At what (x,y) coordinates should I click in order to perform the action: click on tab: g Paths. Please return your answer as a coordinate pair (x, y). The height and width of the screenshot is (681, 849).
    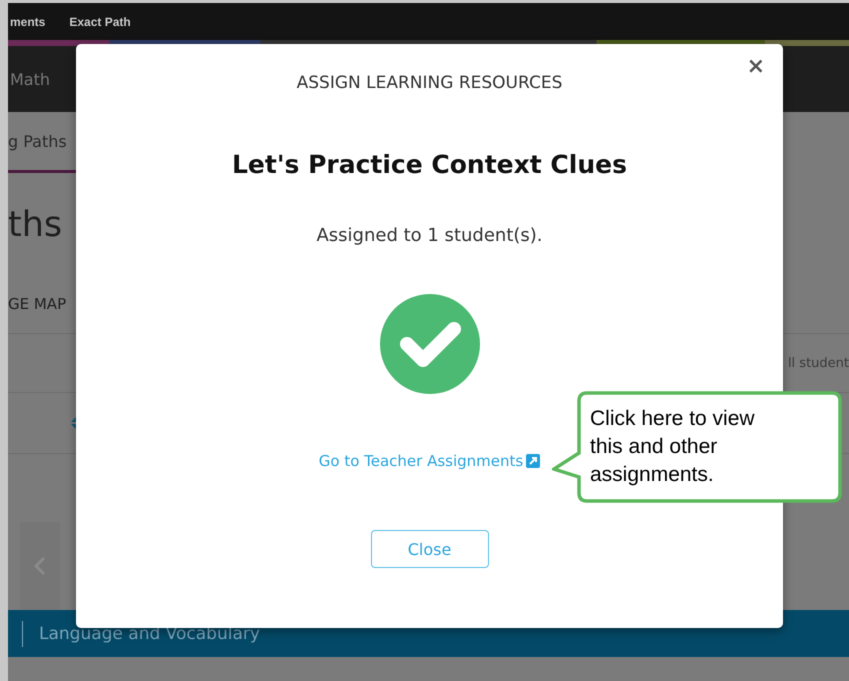
    Looking at the image, I should click on (37, 141).